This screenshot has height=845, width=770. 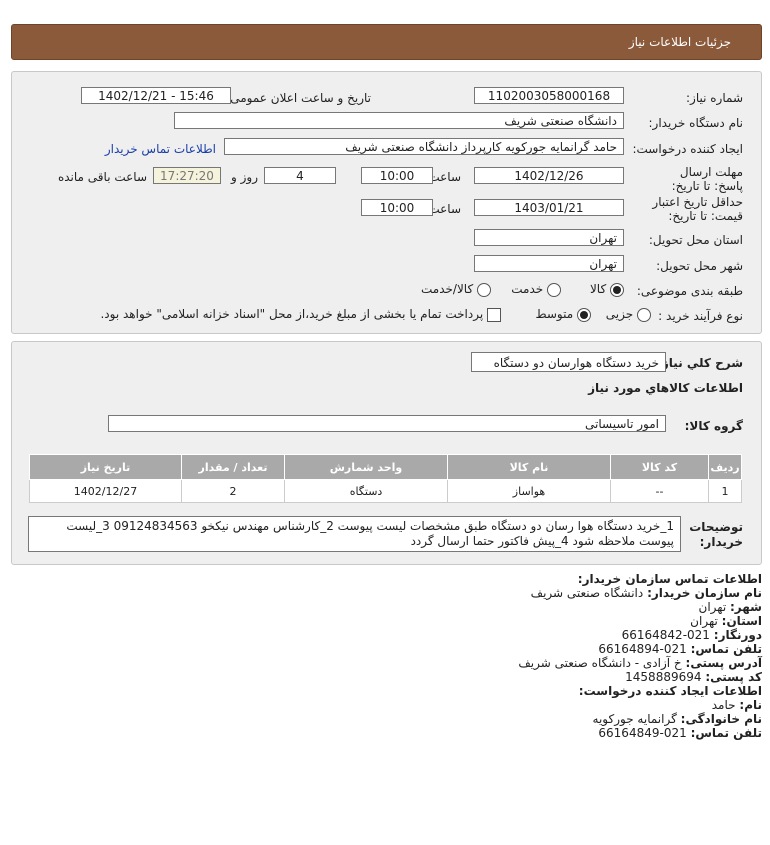 I want to click on cell-unit: دستگاه, so click(x=366, y=491).